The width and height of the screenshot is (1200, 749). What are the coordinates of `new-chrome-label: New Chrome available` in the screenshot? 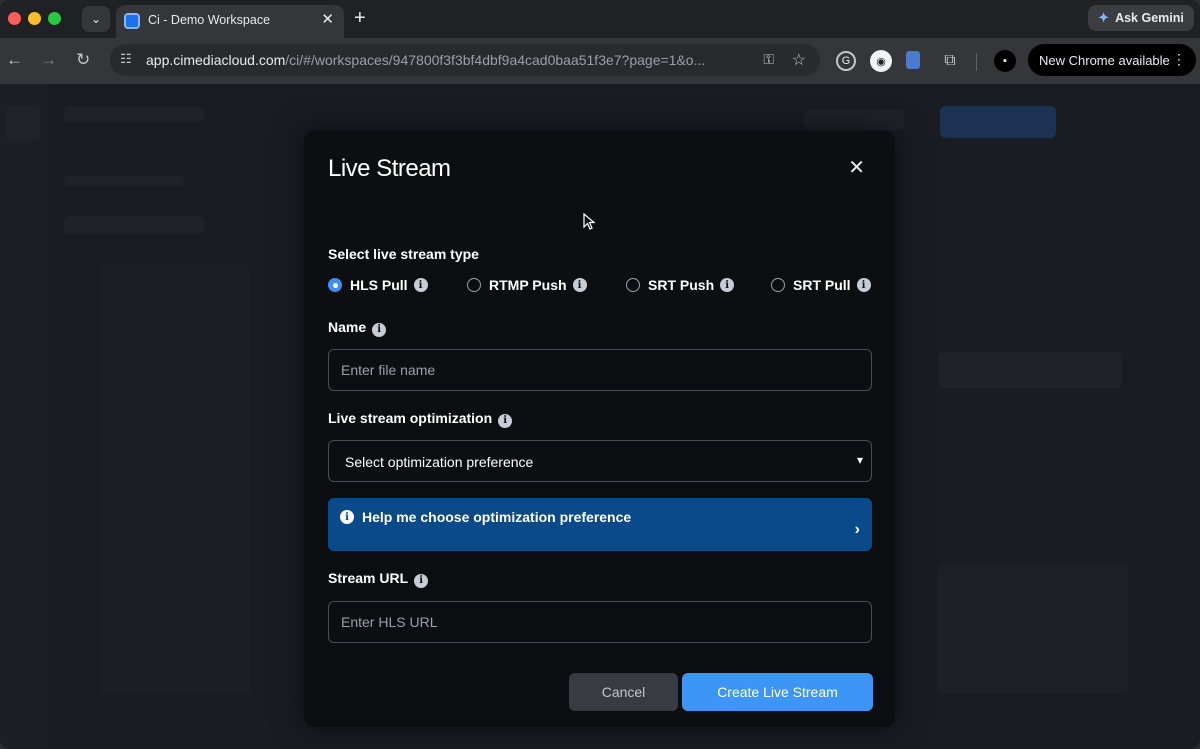 It's located at (1104, 60).